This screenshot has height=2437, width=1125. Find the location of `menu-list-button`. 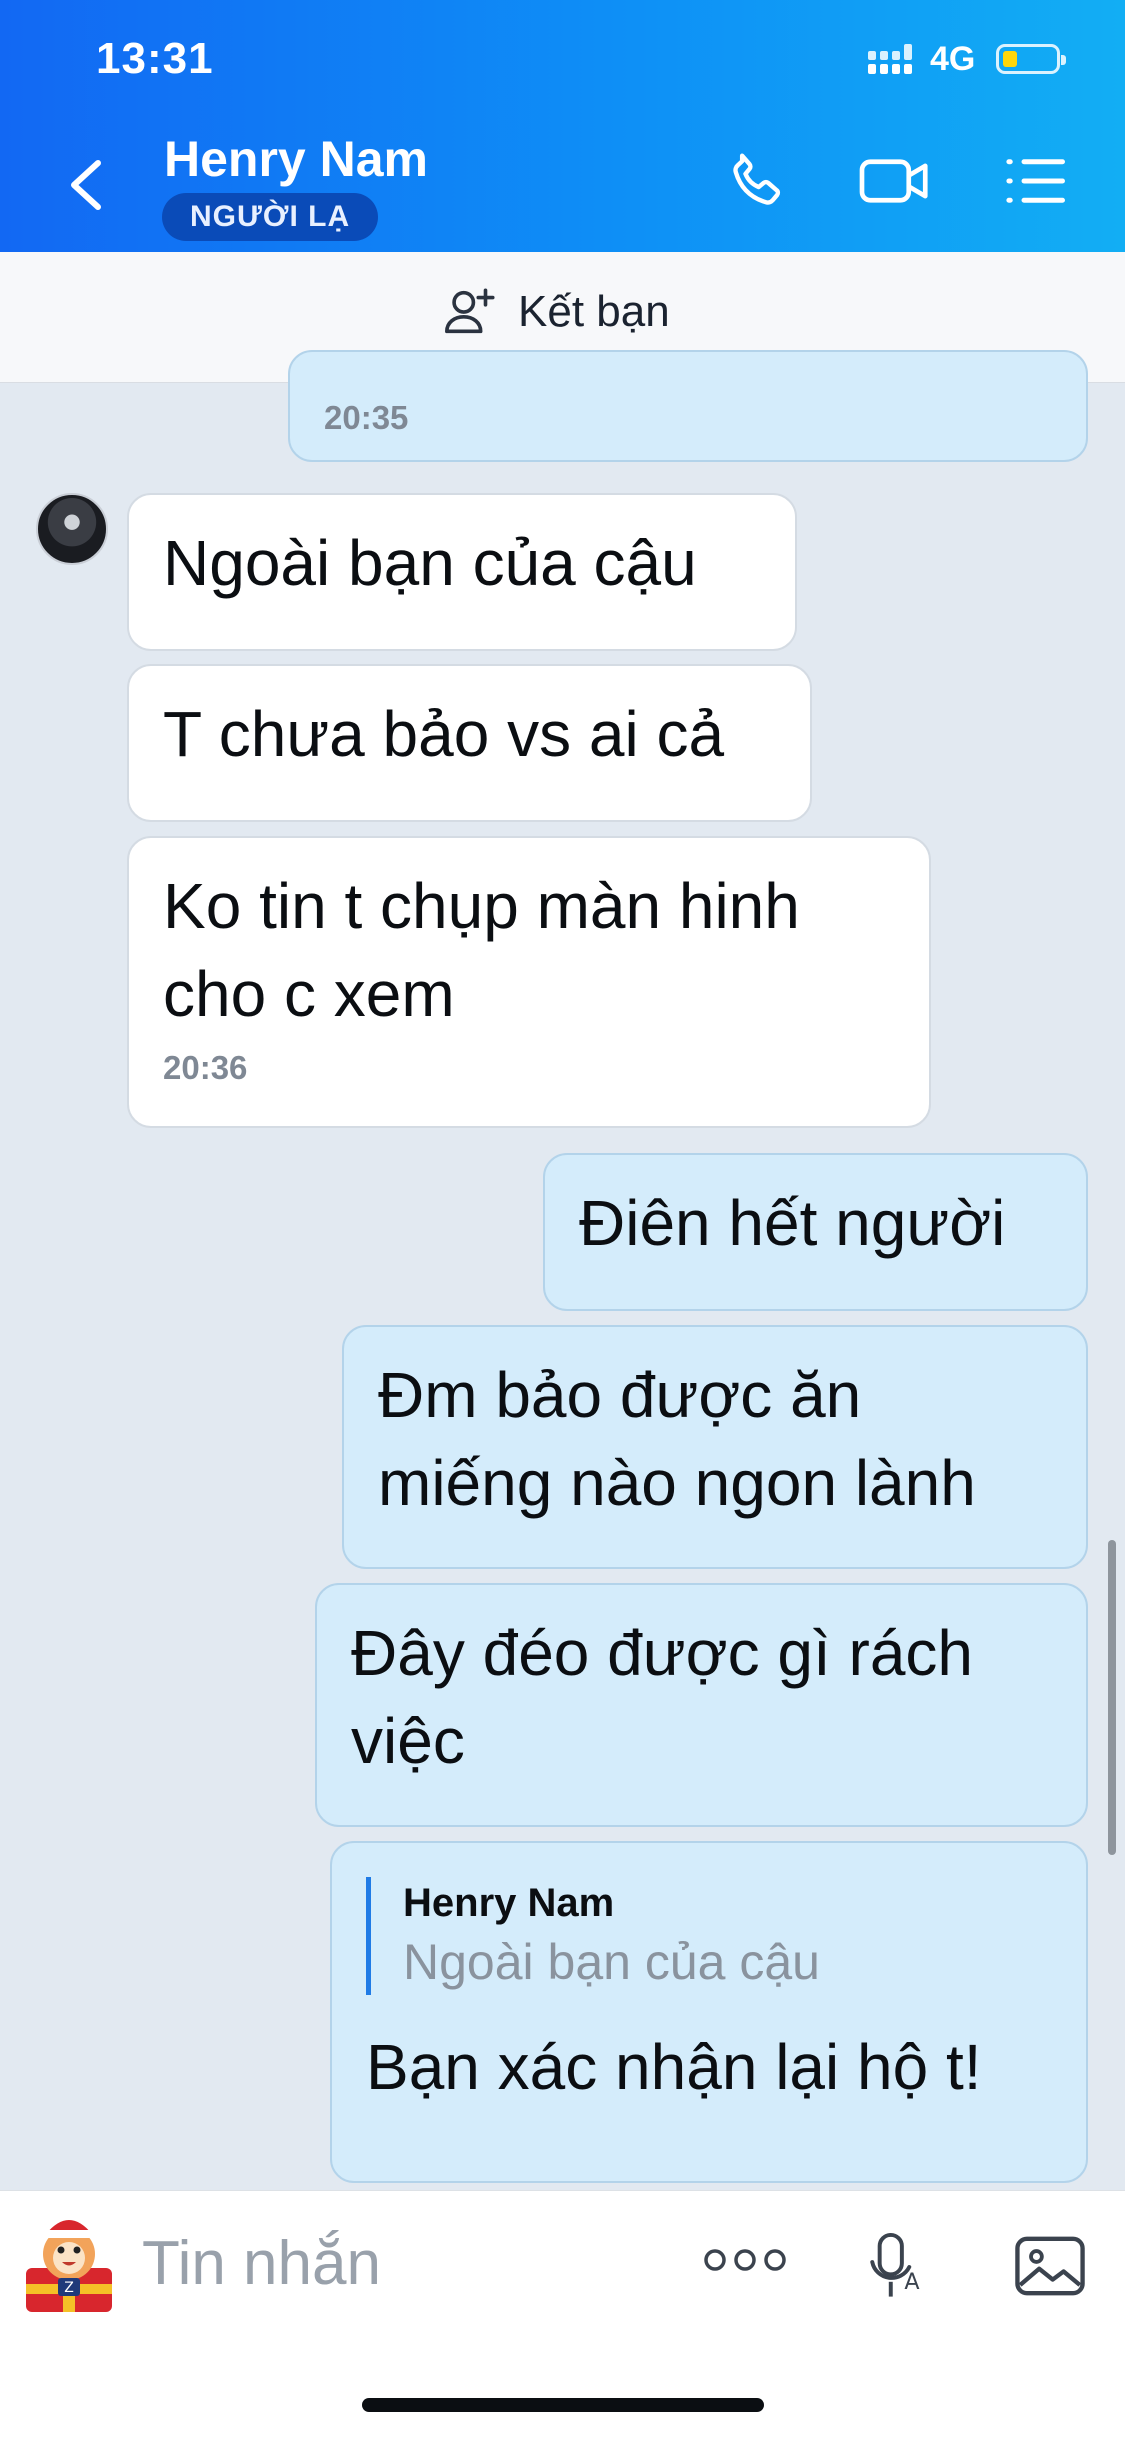

menu-list-button is located at coordinates (1035, 181).